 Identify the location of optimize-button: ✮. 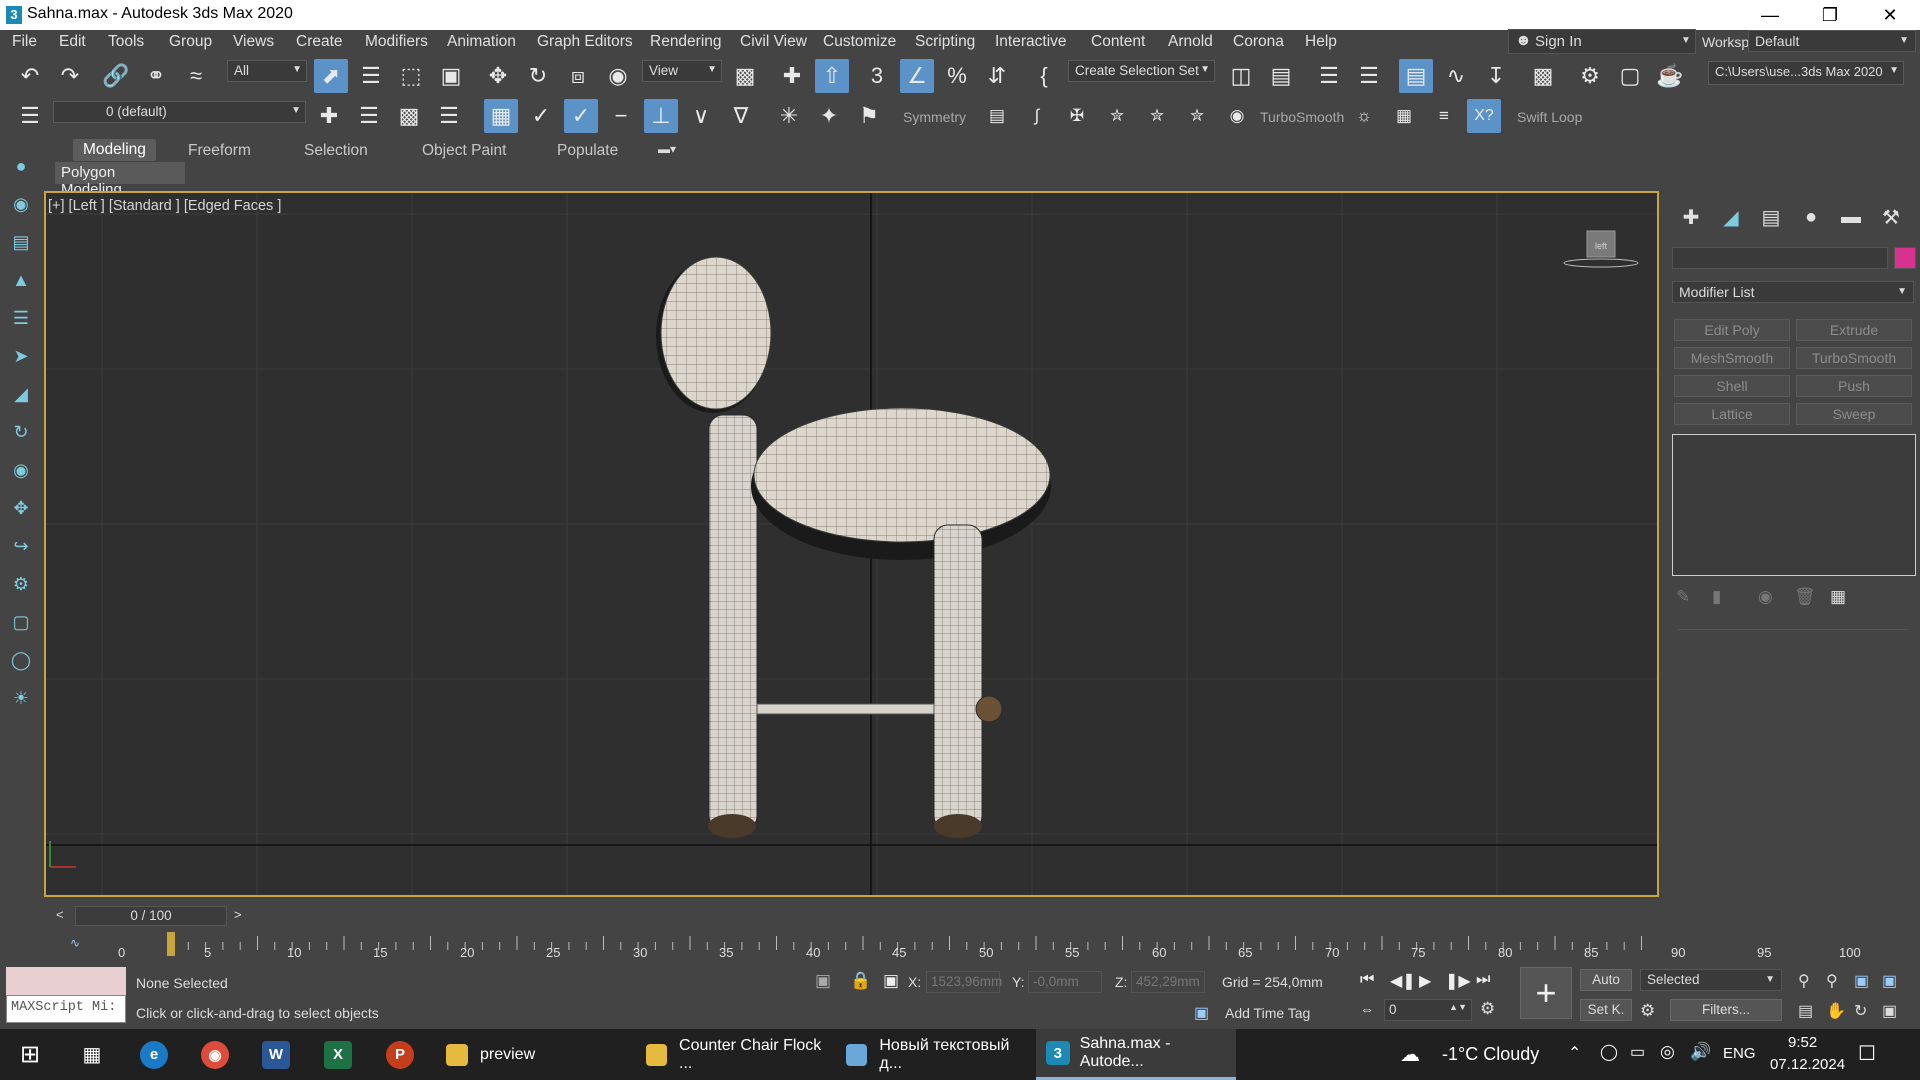
(1117, 116).